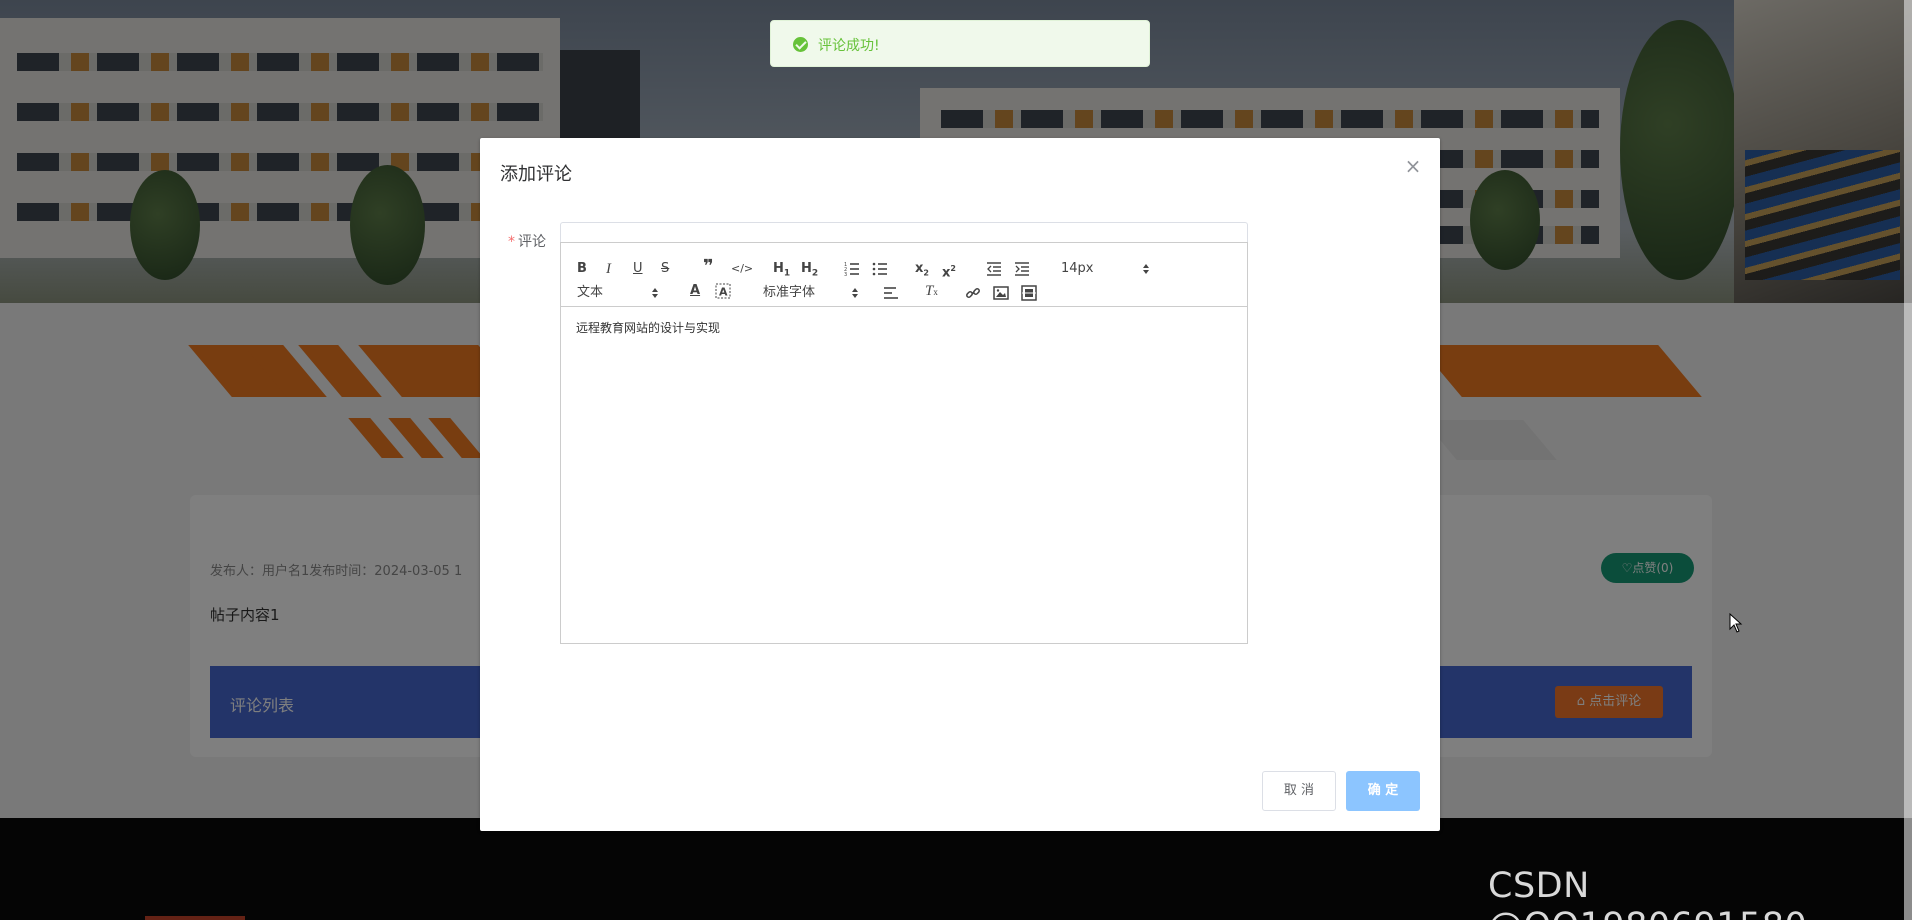 This screenshot has height=920, width=1912. What do you see at coordinates (800, 44) in the screenshot?
I see `check-circle-icon` at bounding box center [800, 44].